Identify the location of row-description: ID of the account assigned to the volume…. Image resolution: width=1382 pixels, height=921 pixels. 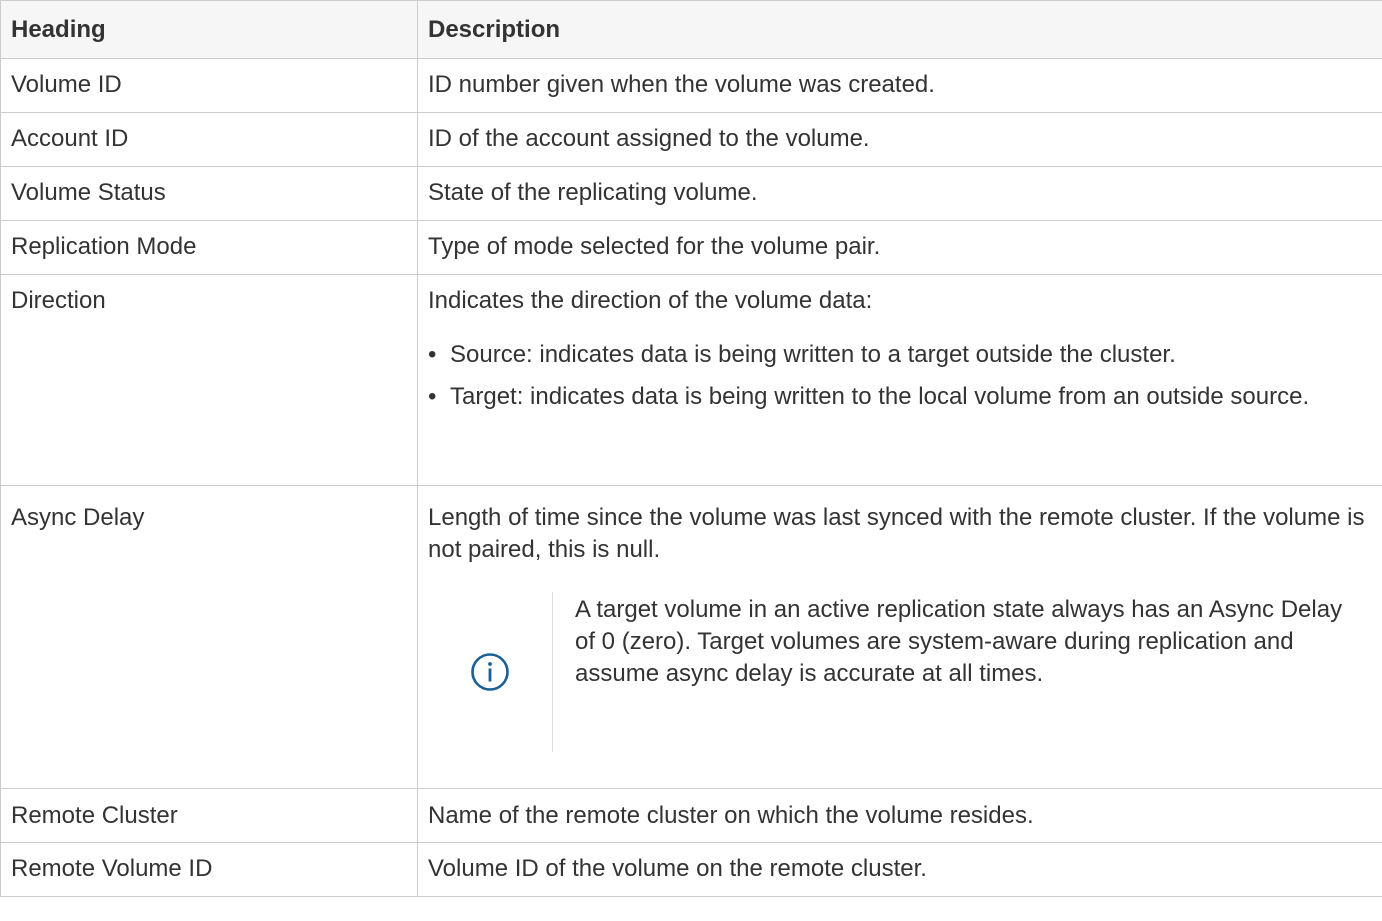
(899, 139).